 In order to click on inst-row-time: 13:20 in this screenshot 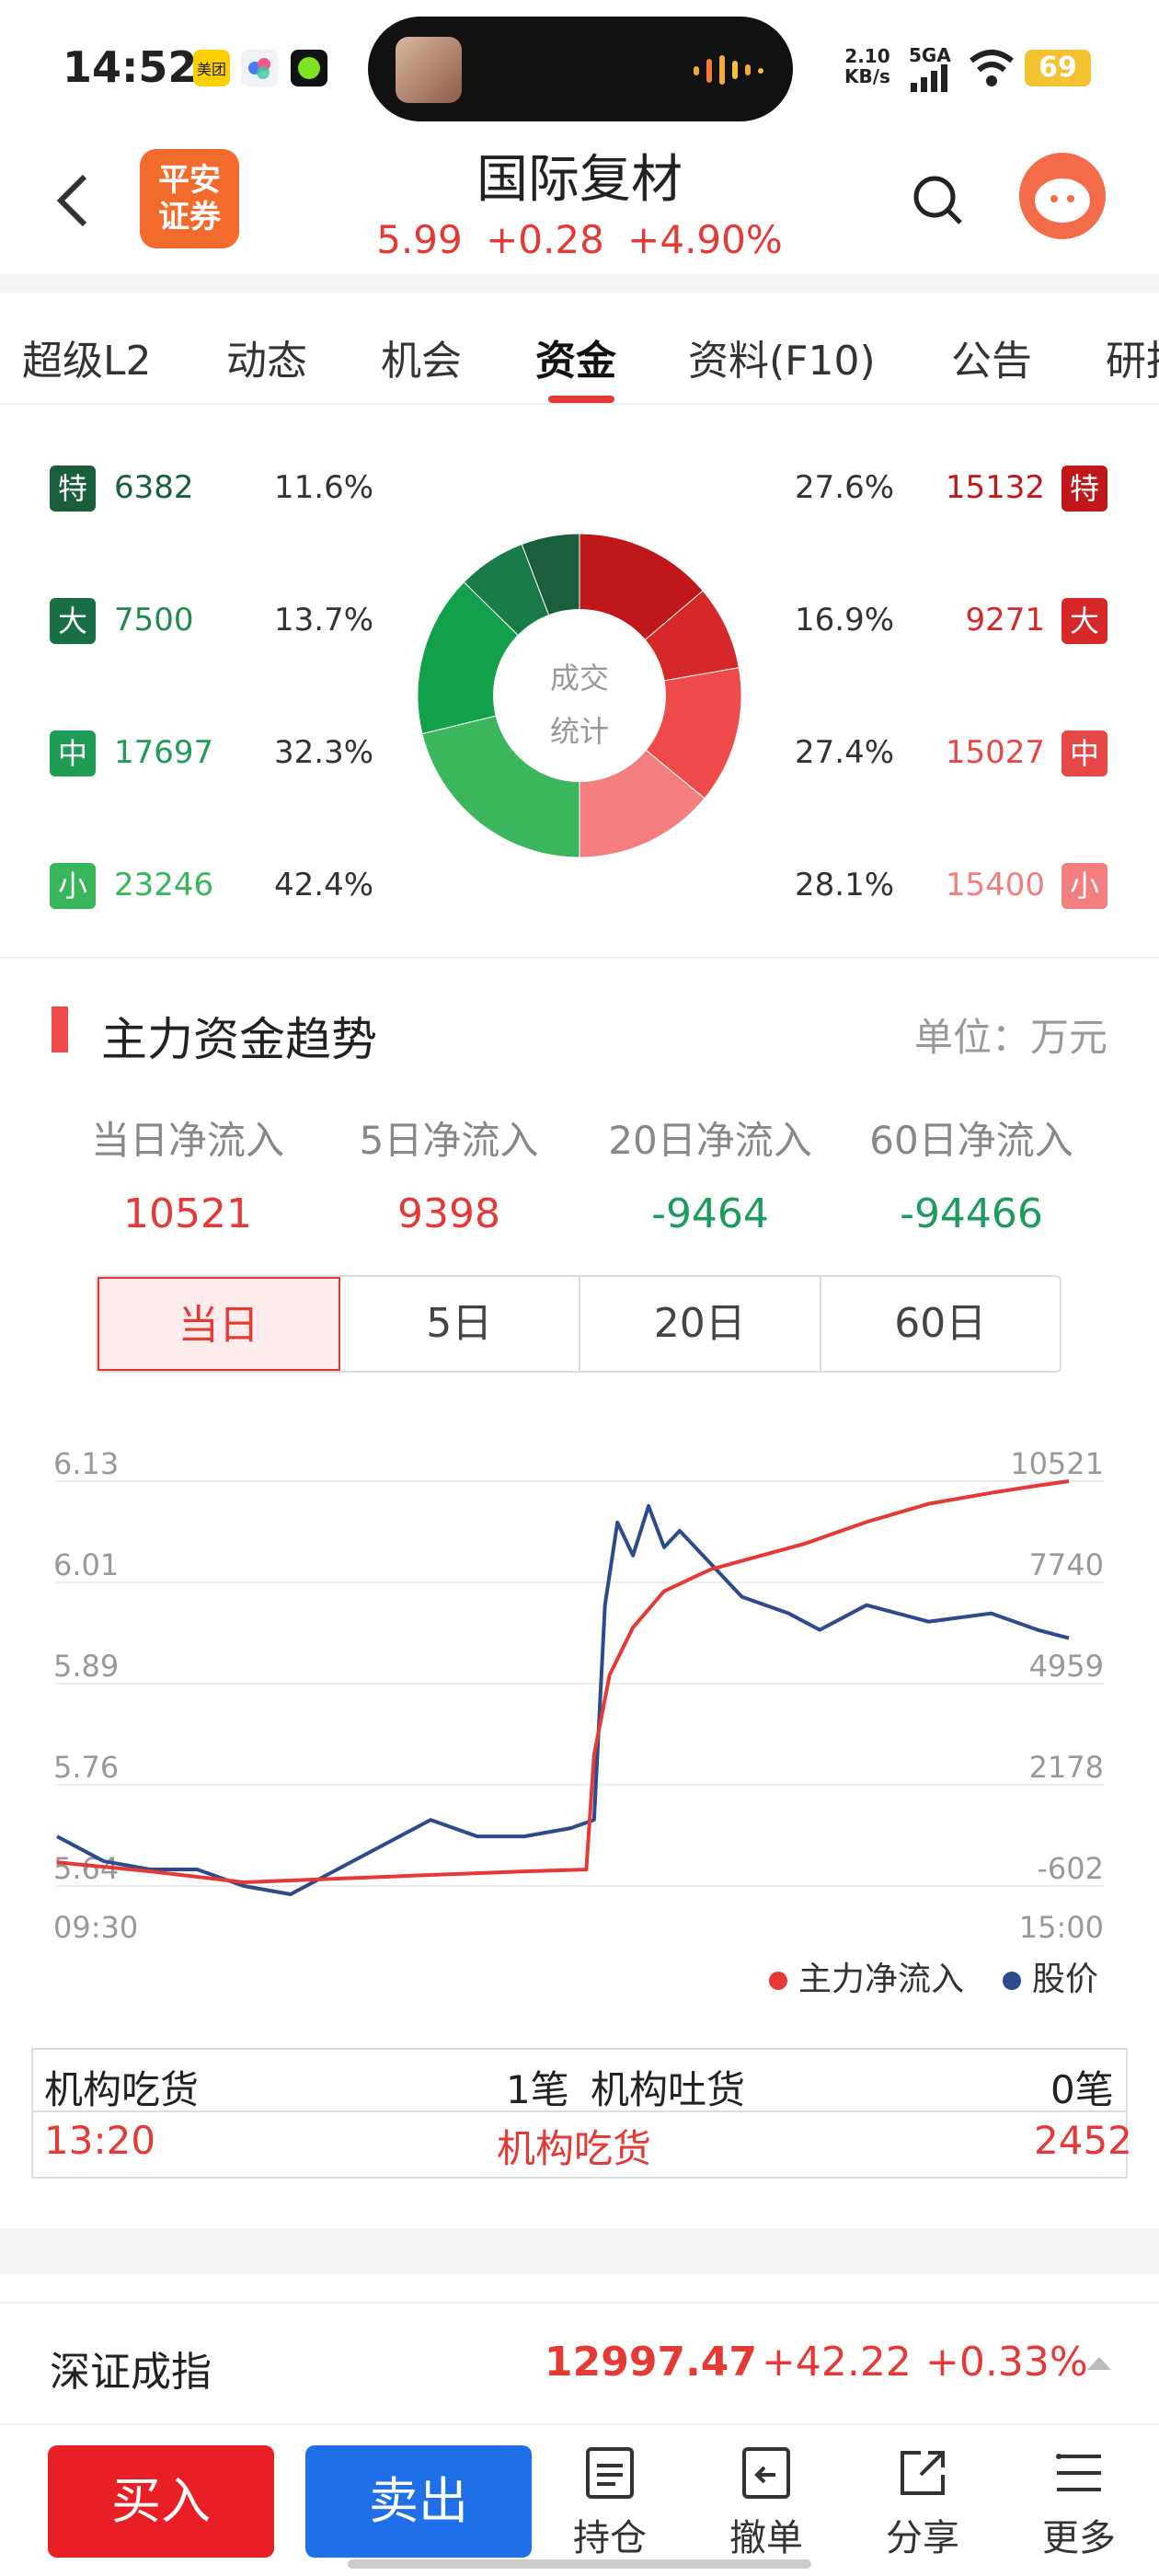, I will do `click(100, 2140)`.